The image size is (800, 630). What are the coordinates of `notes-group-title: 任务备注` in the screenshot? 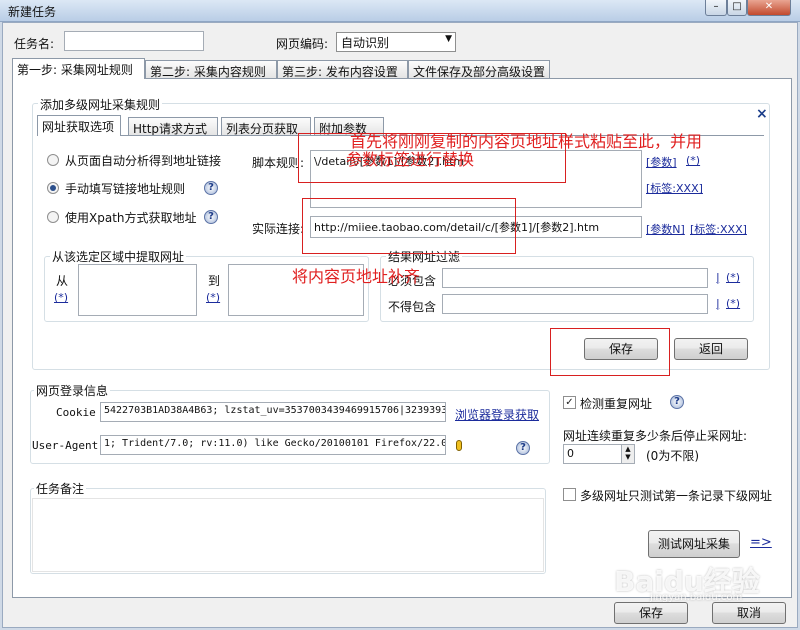 It's located at (60, 488).